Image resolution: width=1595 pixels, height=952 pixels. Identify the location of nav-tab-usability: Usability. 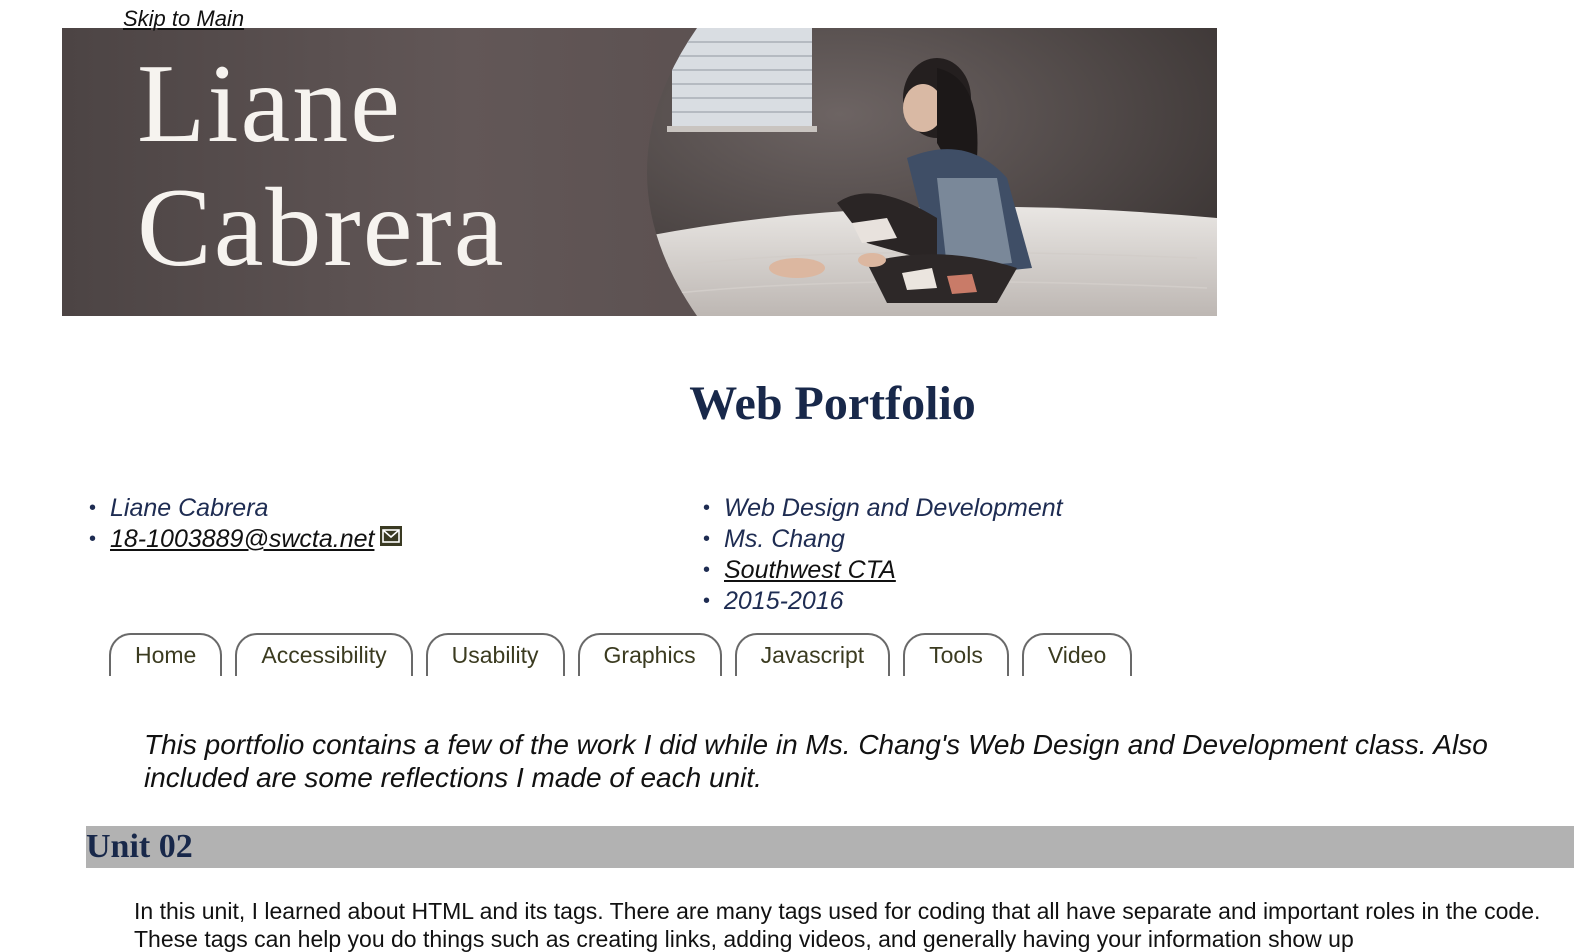
(495, 654).